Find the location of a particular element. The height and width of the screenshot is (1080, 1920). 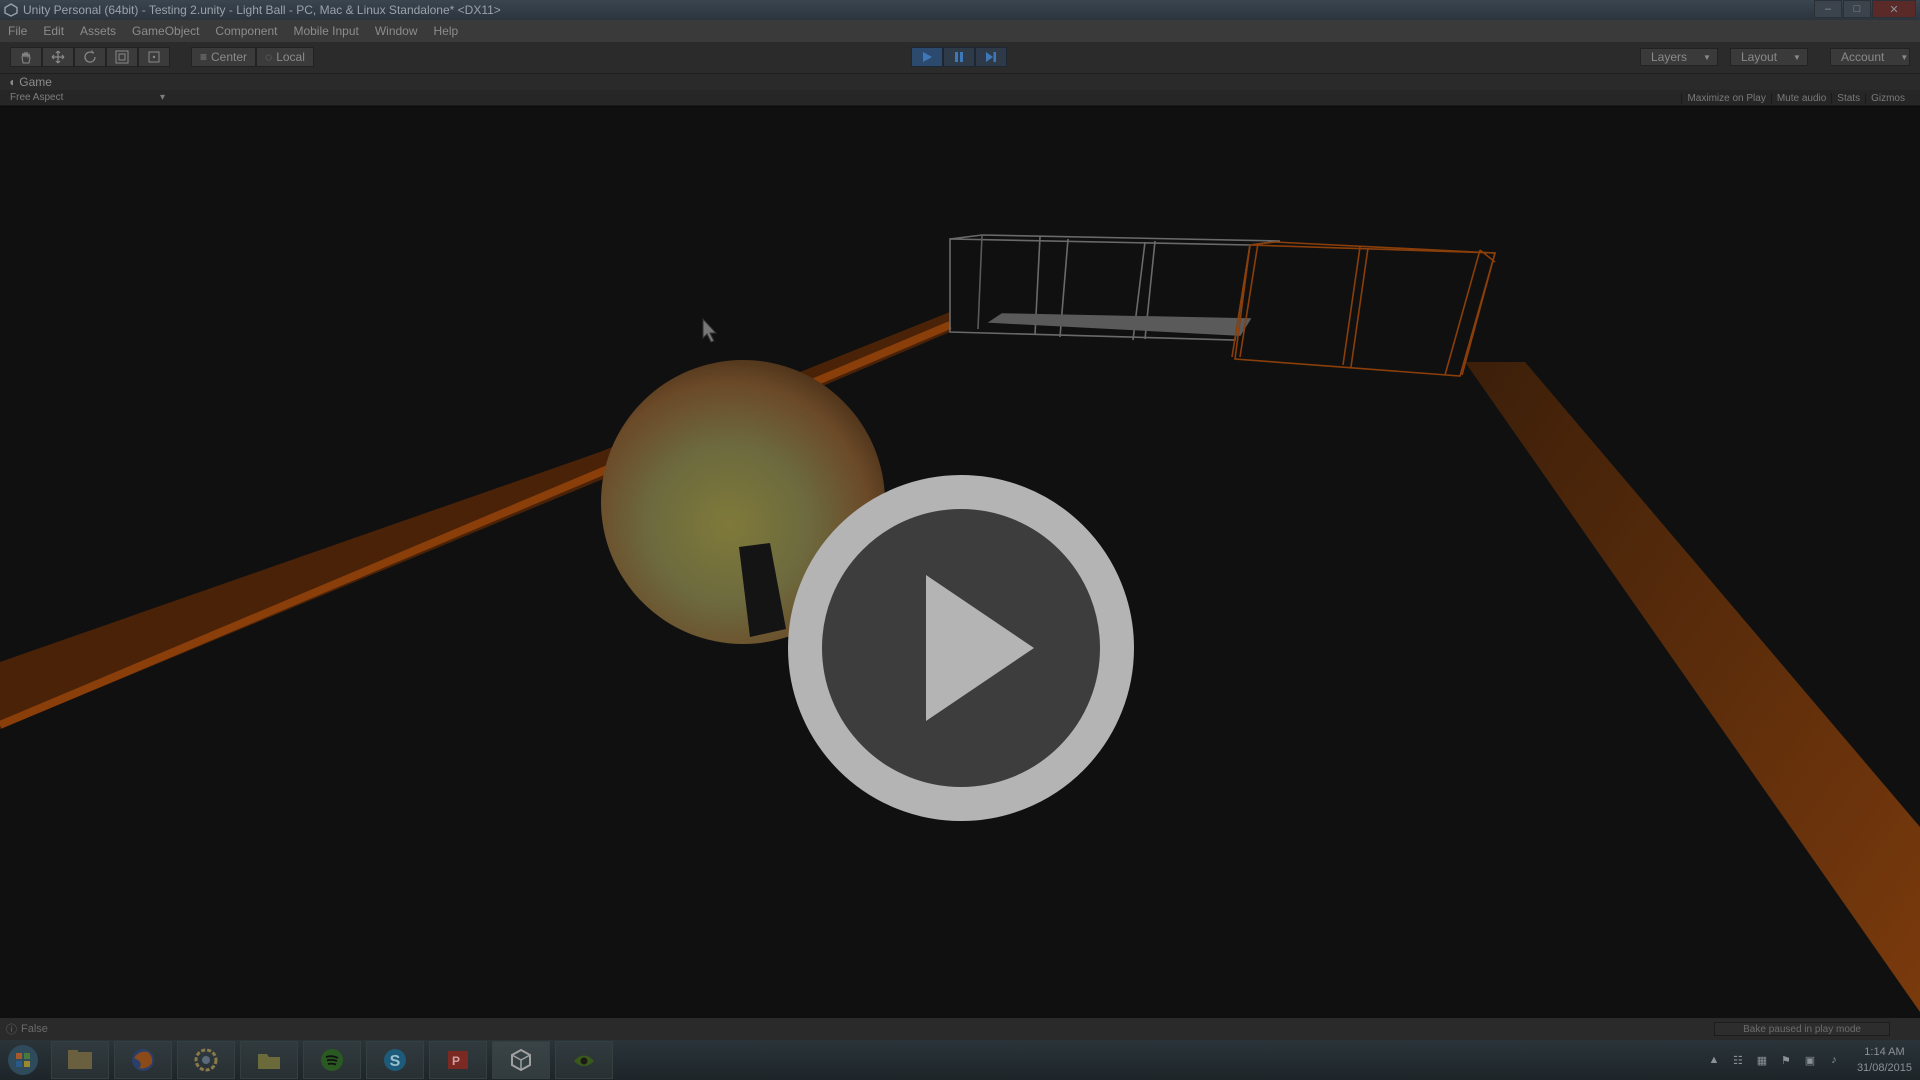

game-tab-bar: ◖ Game is located at coordinates (960, 82).